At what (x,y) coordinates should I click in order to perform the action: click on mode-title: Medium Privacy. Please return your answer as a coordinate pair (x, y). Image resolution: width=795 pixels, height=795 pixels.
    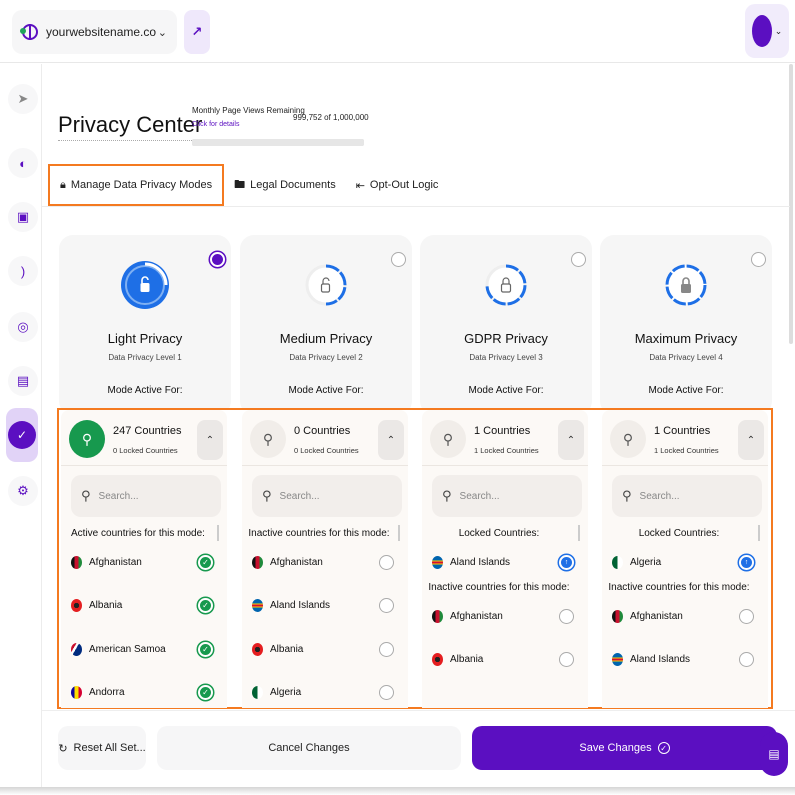
    Looking at the image, I should click on (326, 338).